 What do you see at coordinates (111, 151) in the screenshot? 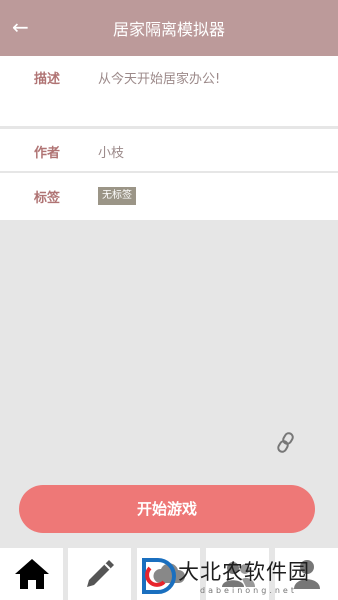
I see `author-value: 小枝` at bounding box center [111, 151].